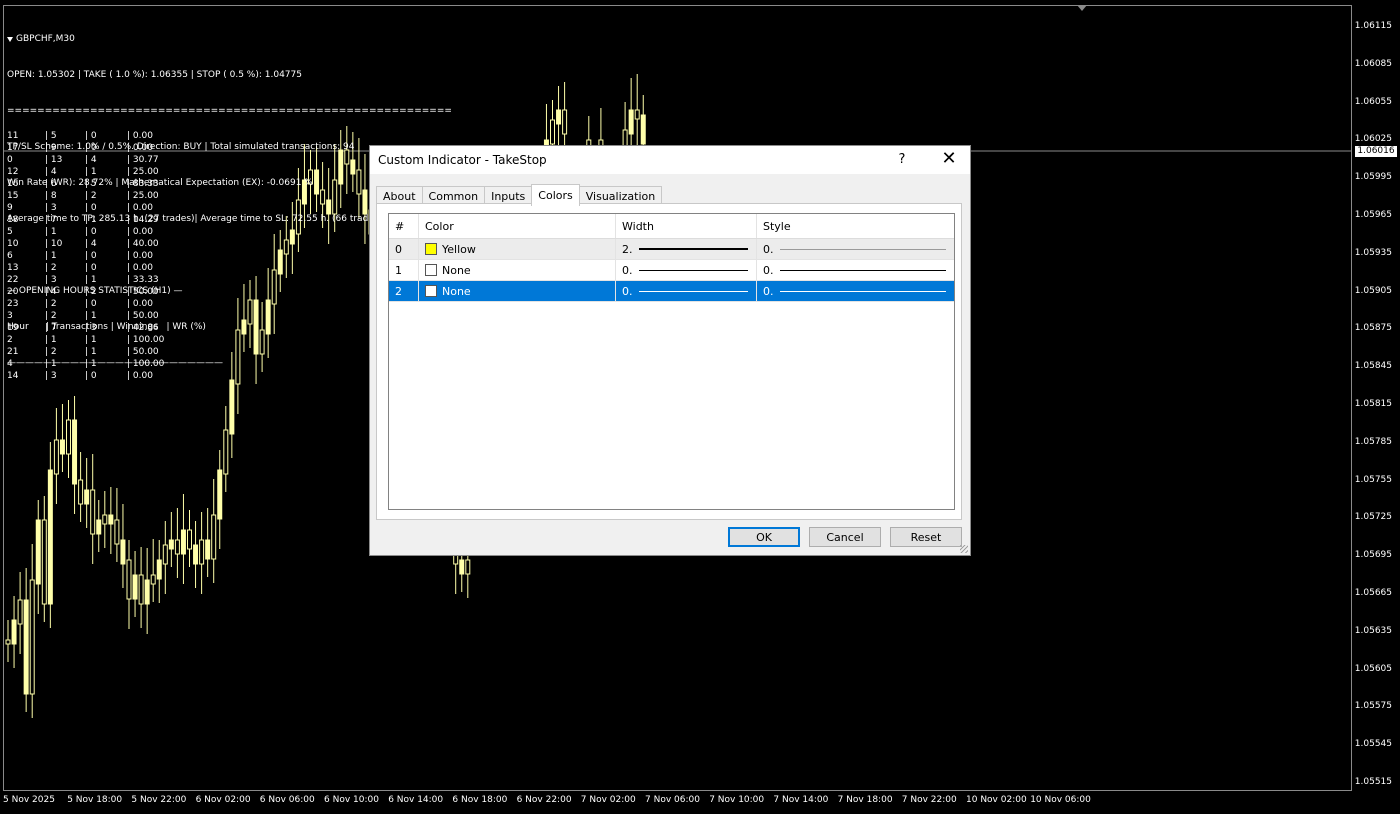  Describe the element at coordinates (517, 249) in the screenshot. I see `color-picker: Yellow` at that location.